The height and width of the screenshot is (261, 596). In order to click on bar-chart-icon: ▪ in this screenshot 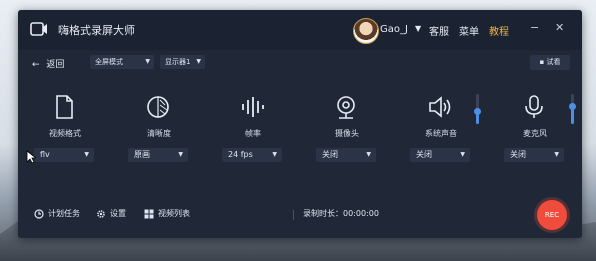, I will do `click(542, 62)`.